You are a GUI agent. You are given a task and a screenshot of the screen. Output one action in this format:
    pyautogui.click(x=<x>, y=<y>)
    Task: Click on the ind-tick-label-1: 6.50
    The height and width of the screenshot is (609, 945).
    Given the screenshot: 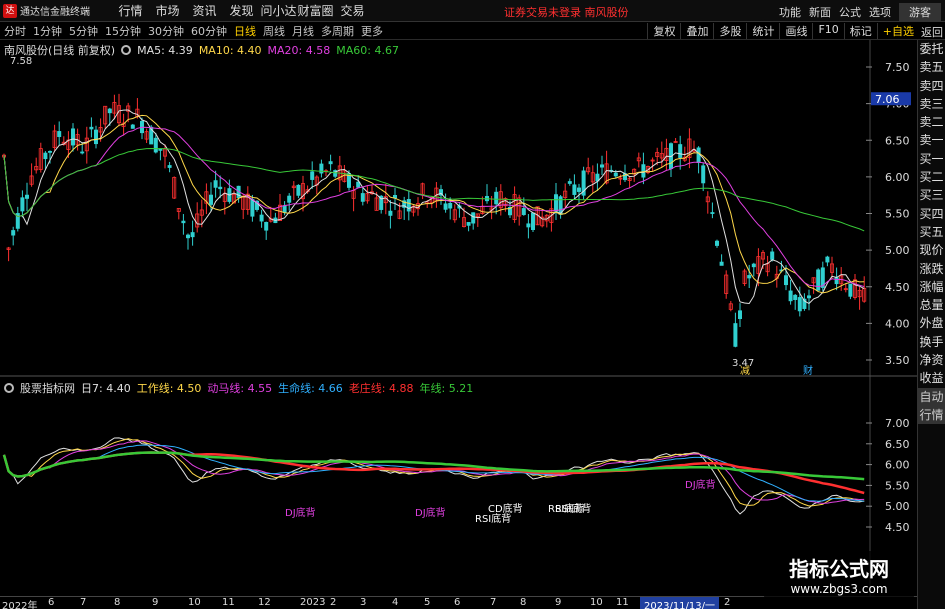 What is the action you would take?
    pyautogui.click(x=897, y=444)
    